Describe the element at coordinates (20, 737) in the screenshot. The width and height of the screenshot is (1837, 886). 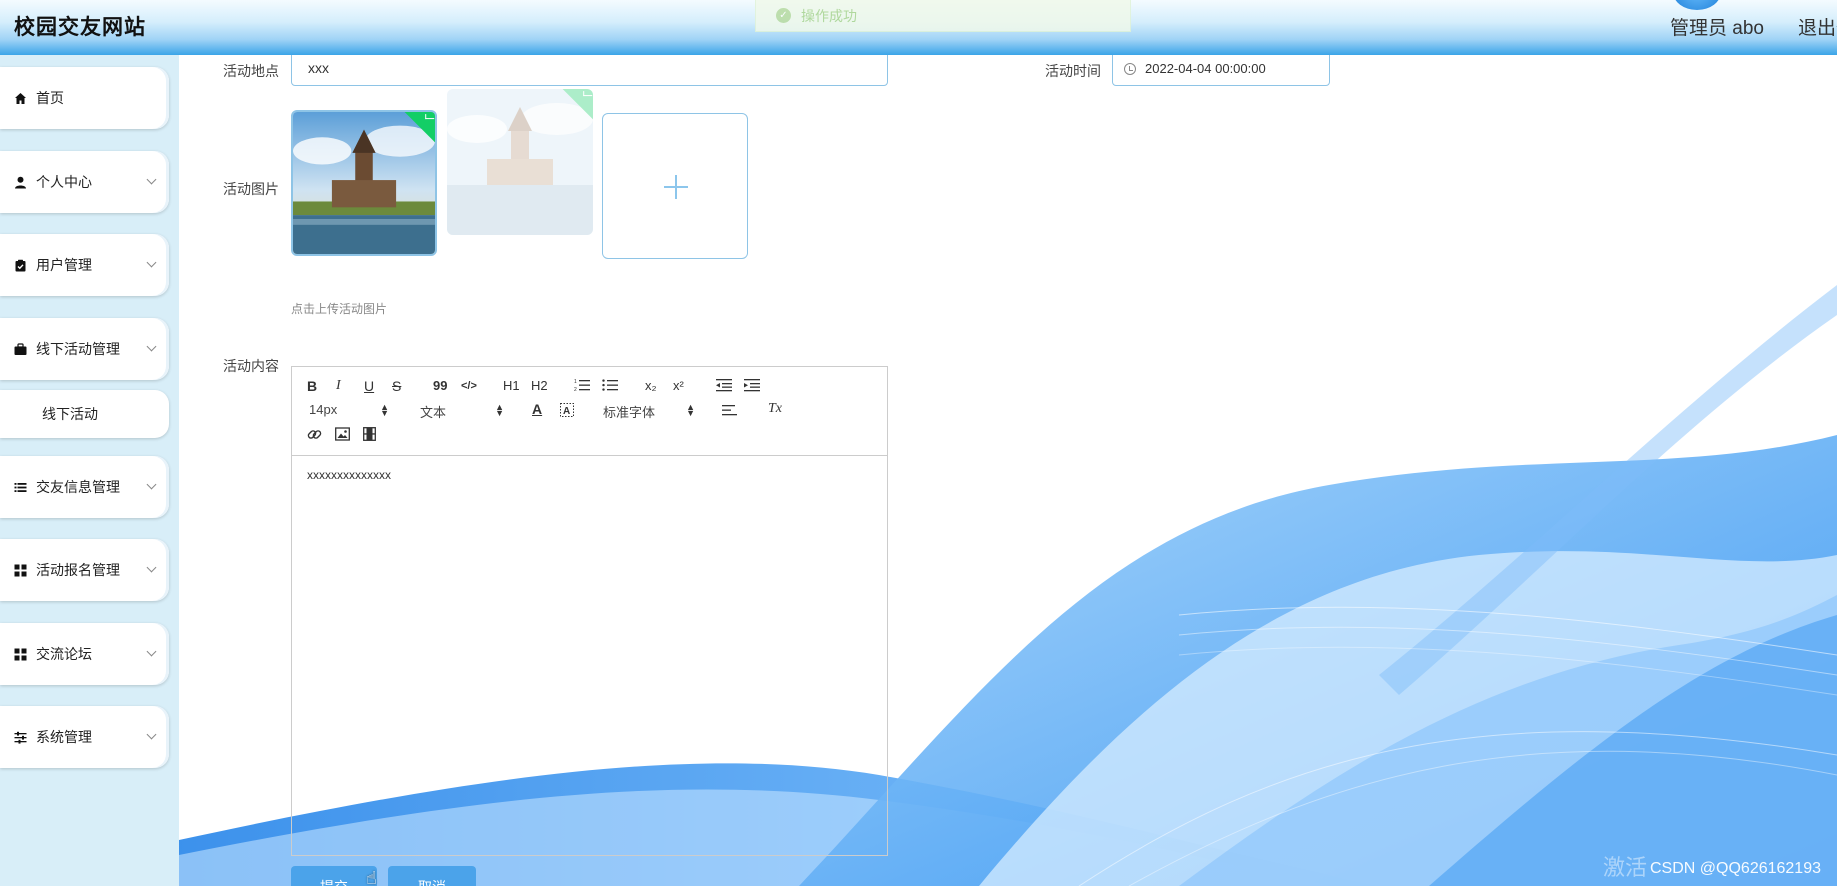
I see `sliders-icon` at that location.